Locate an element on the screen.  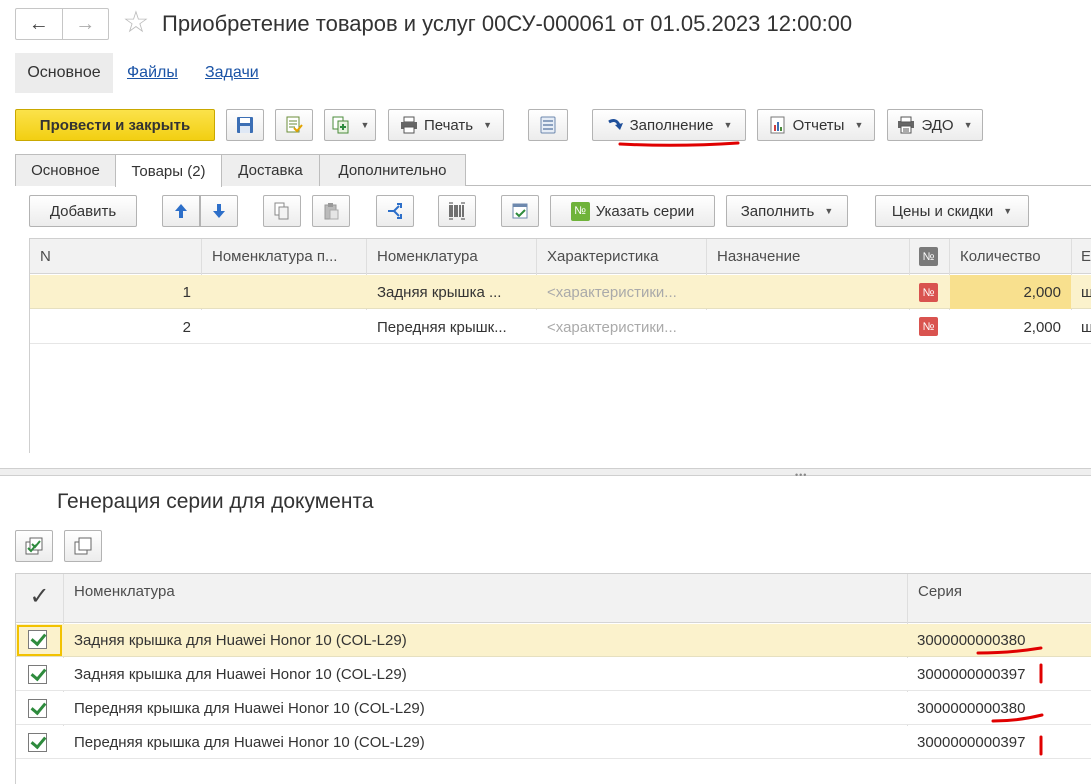
move-up-button is located at coordinates (181, 211).